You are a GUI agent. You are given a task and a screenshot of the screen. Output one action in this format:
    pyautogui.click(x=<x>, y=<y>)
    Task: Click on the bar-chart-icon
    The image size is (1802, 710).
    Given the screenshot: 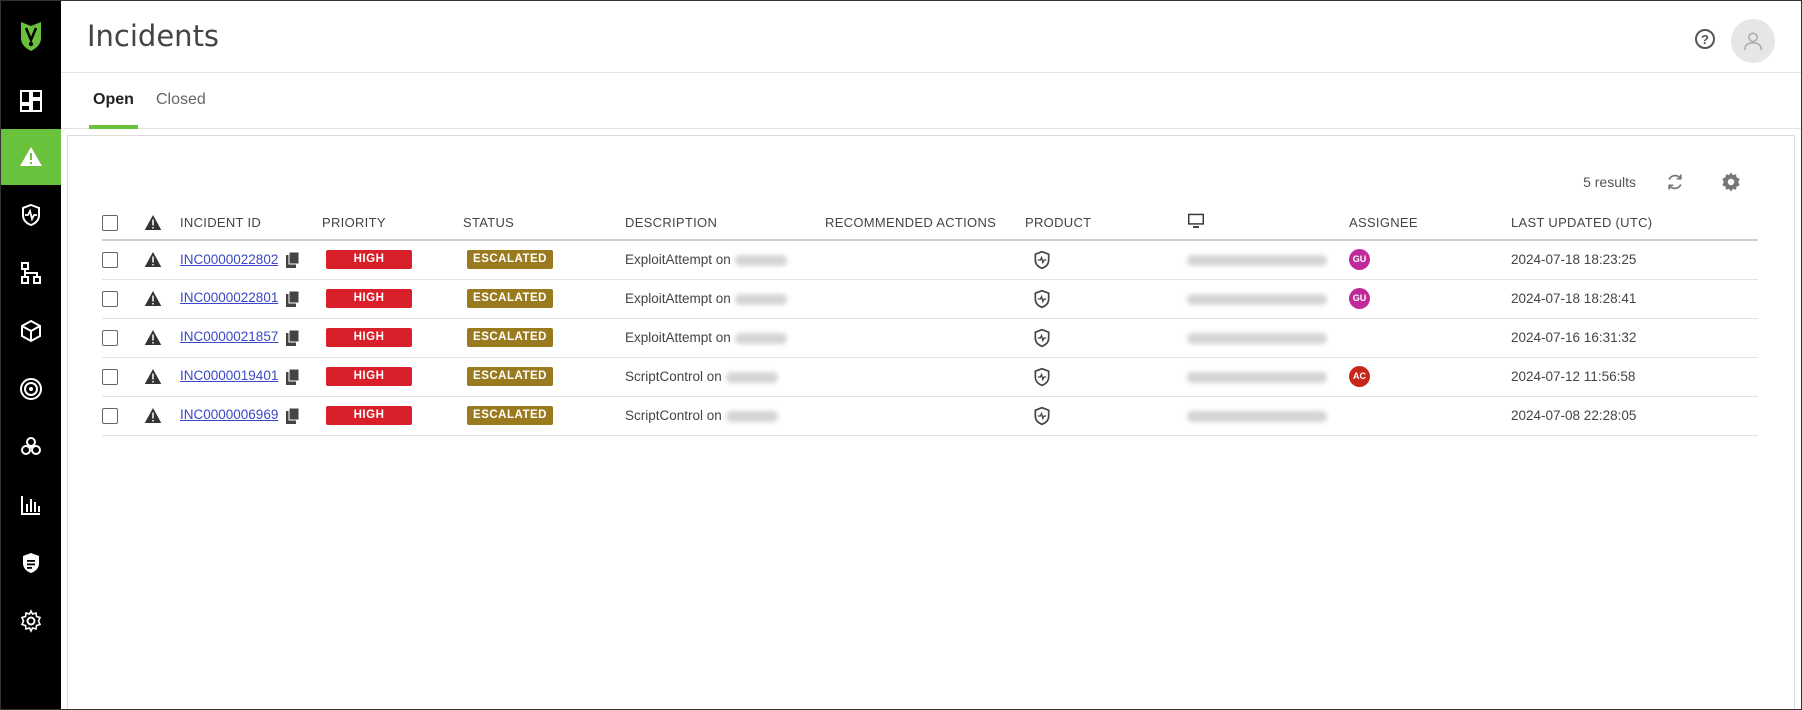 What is the action you would take?
    pyautogui.click(x=30, y=505)
    